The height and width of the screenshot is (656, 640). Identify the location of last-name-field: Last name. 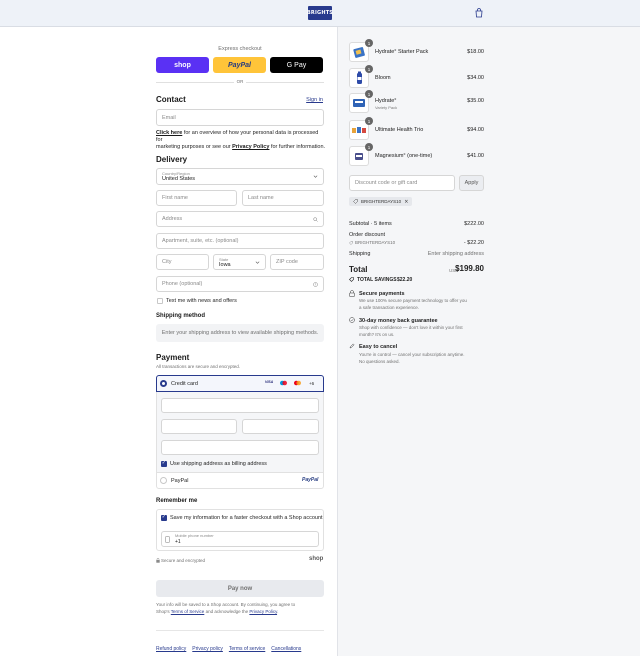
(283, 198).